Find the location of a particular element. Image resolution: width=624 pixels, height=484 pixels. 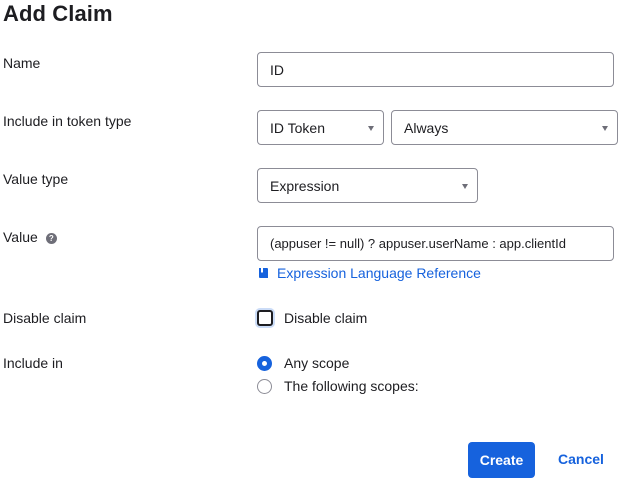

create-button: Create is located at coordinates (501, 460).